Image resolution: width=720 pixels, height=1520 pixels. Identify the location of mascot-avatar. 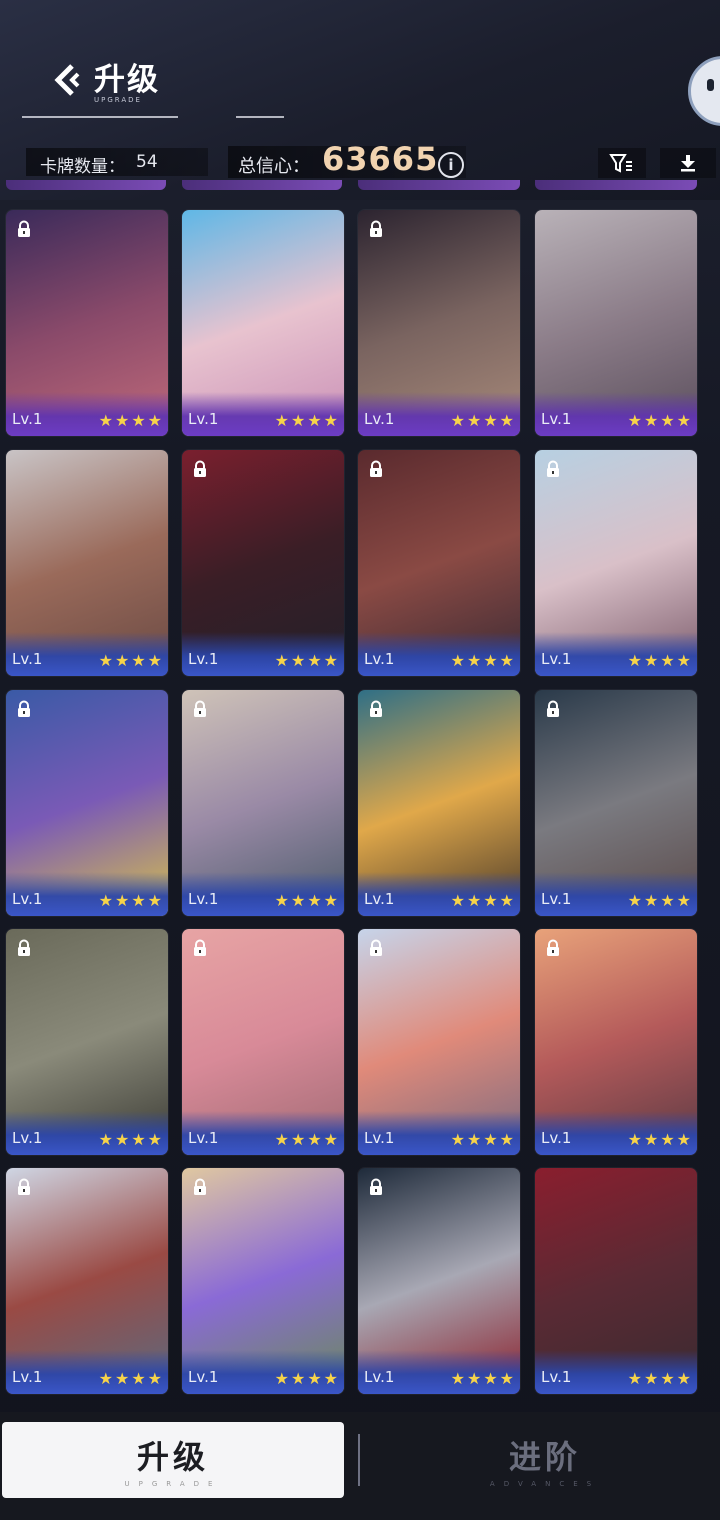
(704, 91).